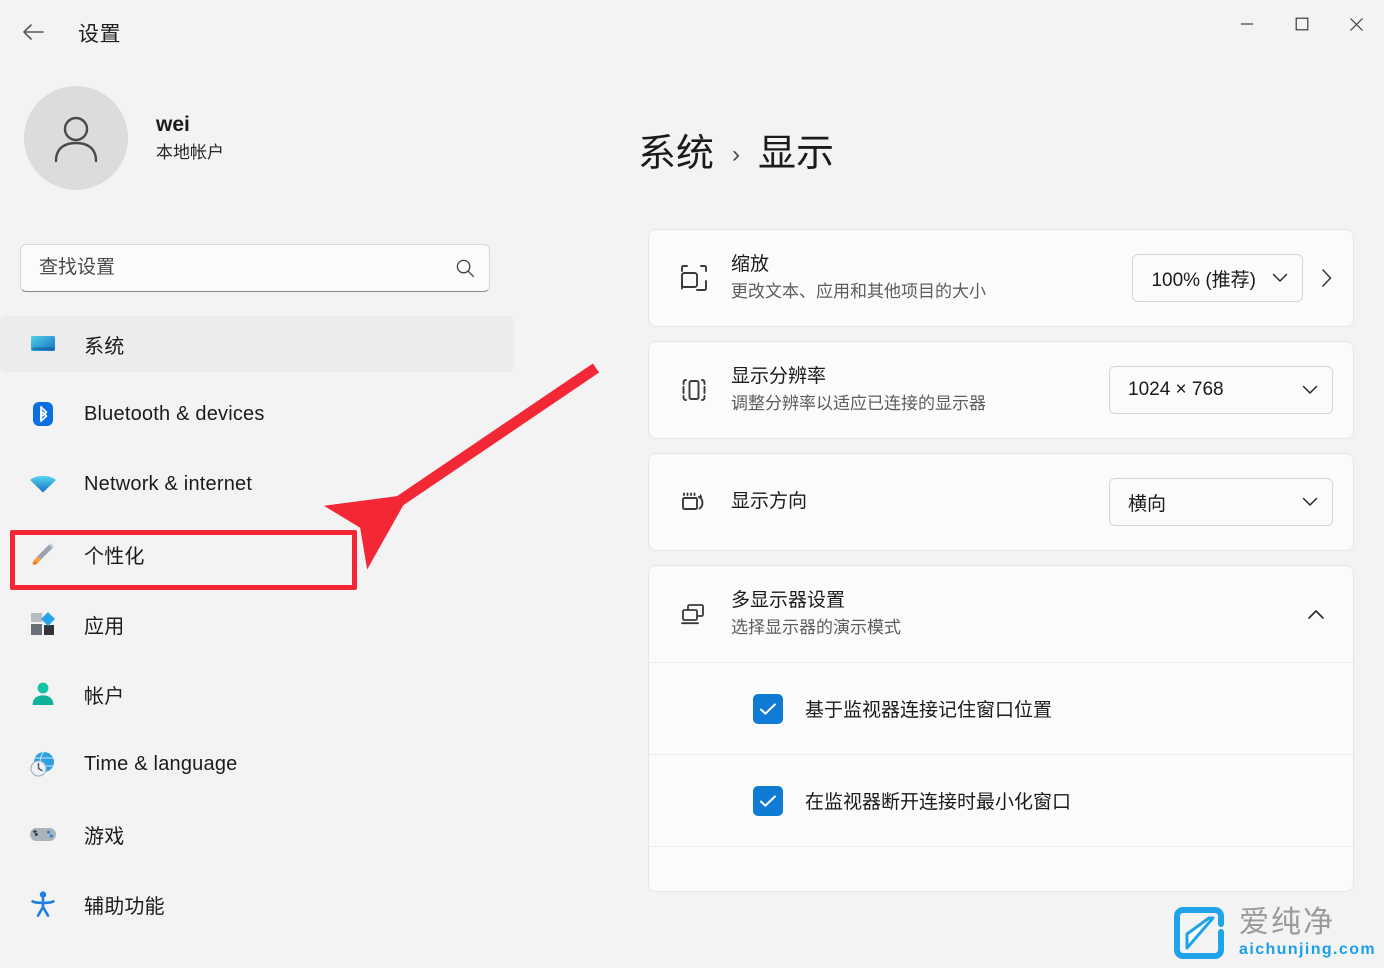  I want to click on resolution-card: 显示分辨率 调整分辨率以适应已连接的显示器 1024 × 768, so click(1001, 390).